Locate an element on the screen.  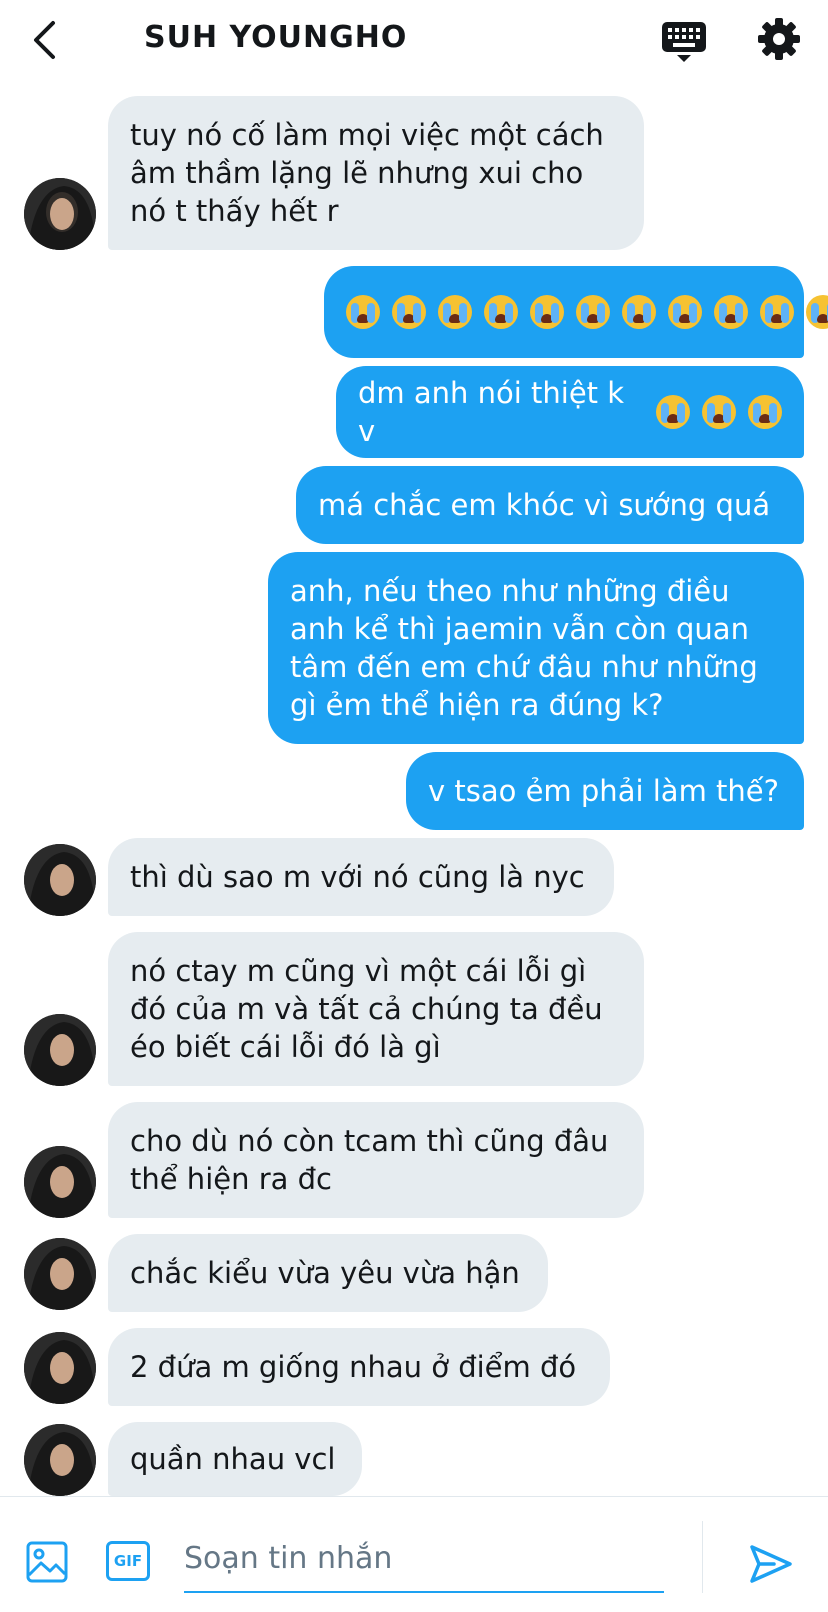
add-gif-button: GIF is located at coordinates (128, 1561).